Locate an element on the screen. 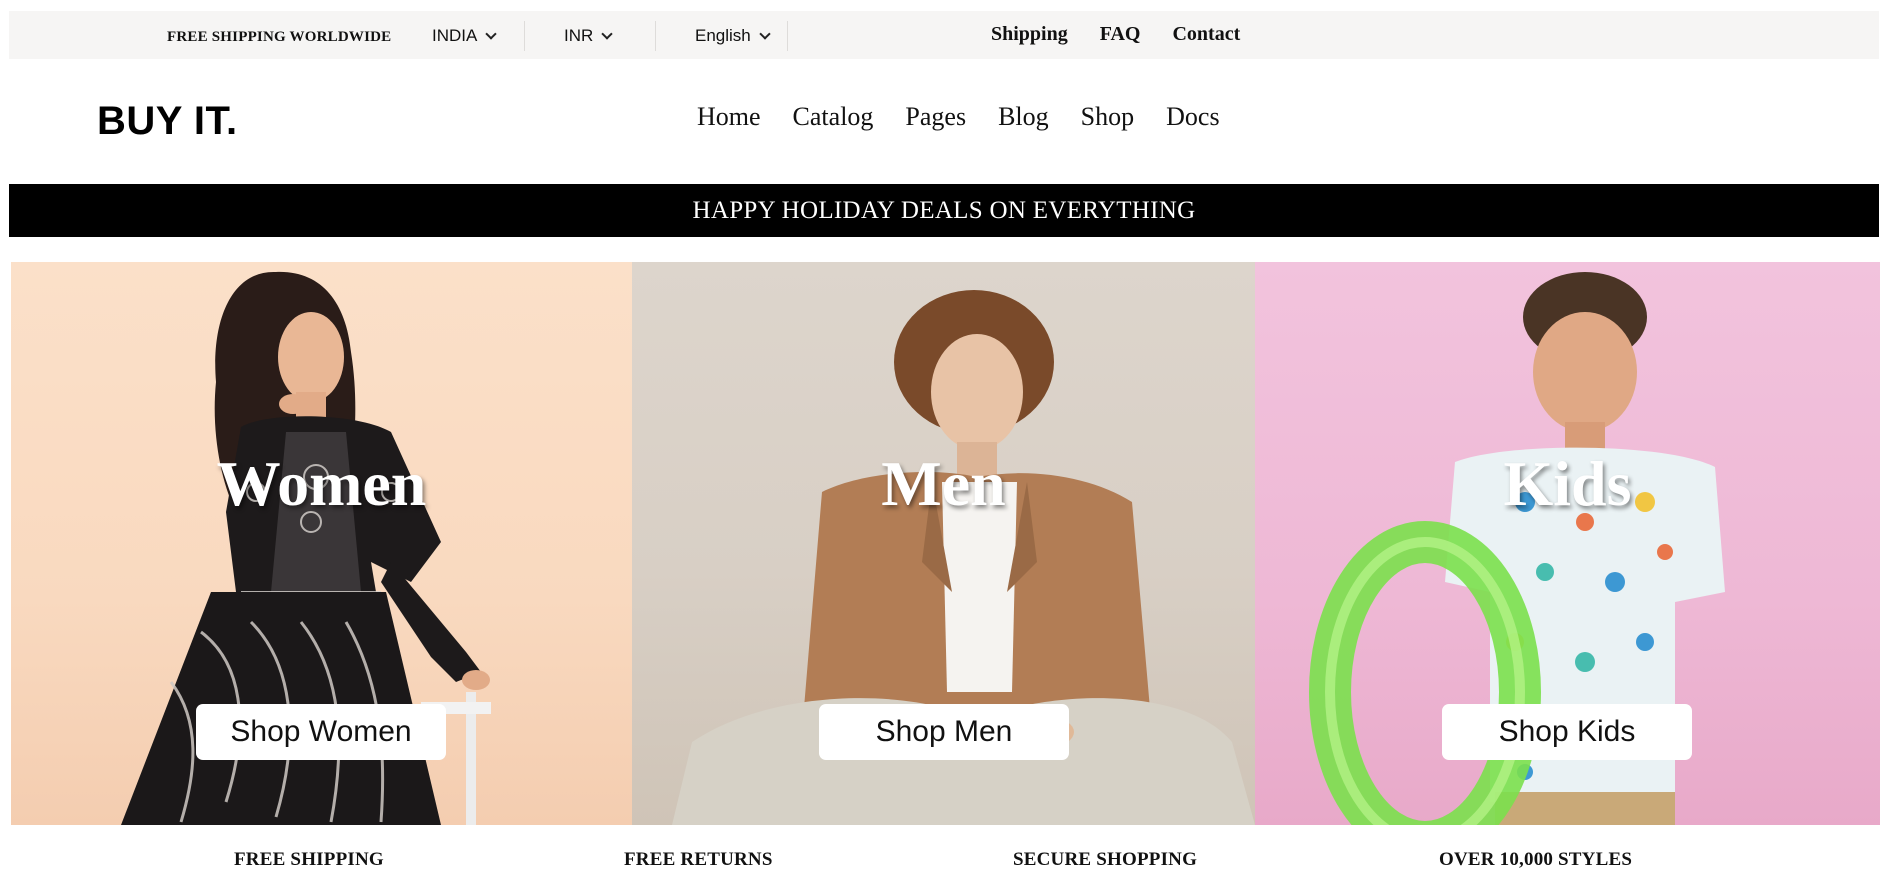 Image resolution: width=1891 pixels, height=877 pixels. nav-blog: Blog is located at coordinates (1023, 117).